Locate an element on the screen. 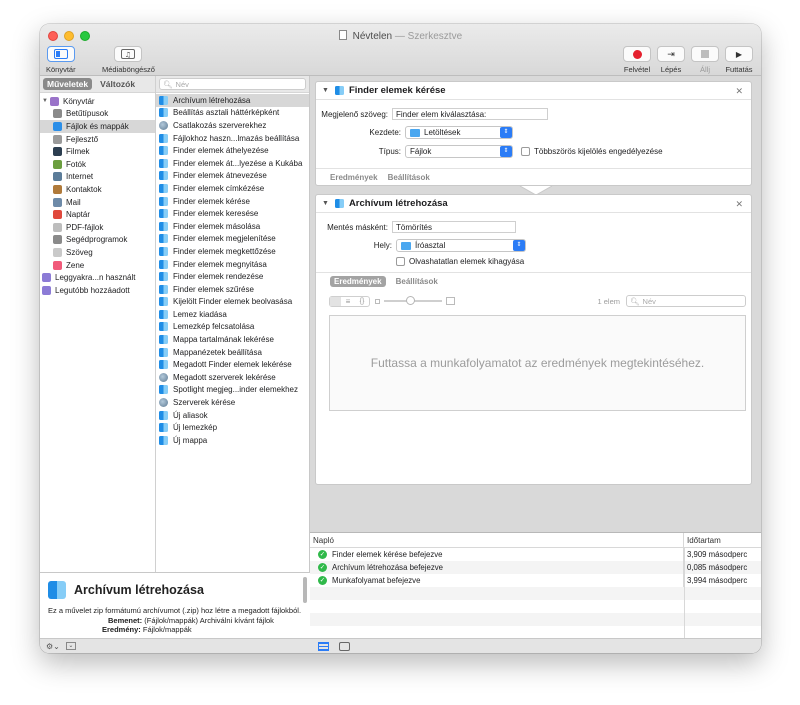 This screenshot has height=705, width=800. action-item: Finder elemek kérése is located at coordinates (232, 201).